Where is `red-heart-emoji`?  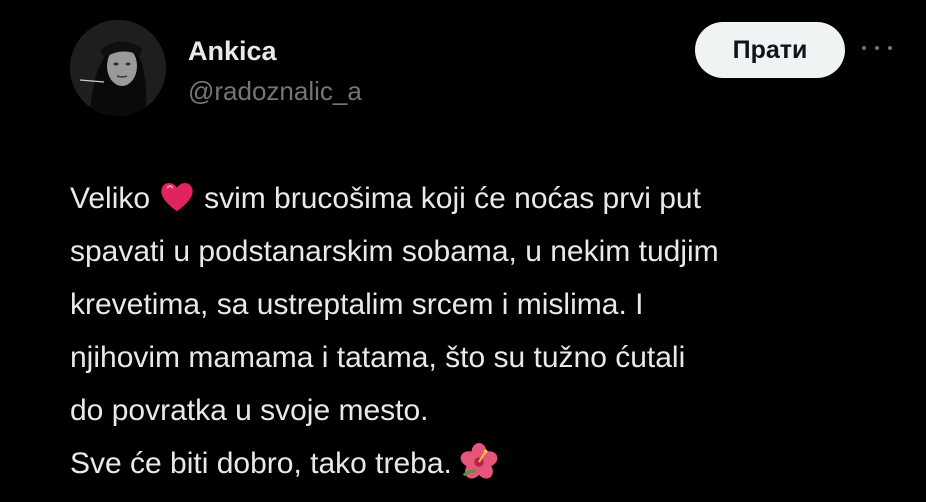 red-heart-emoji is located at coordinates (177, 197).